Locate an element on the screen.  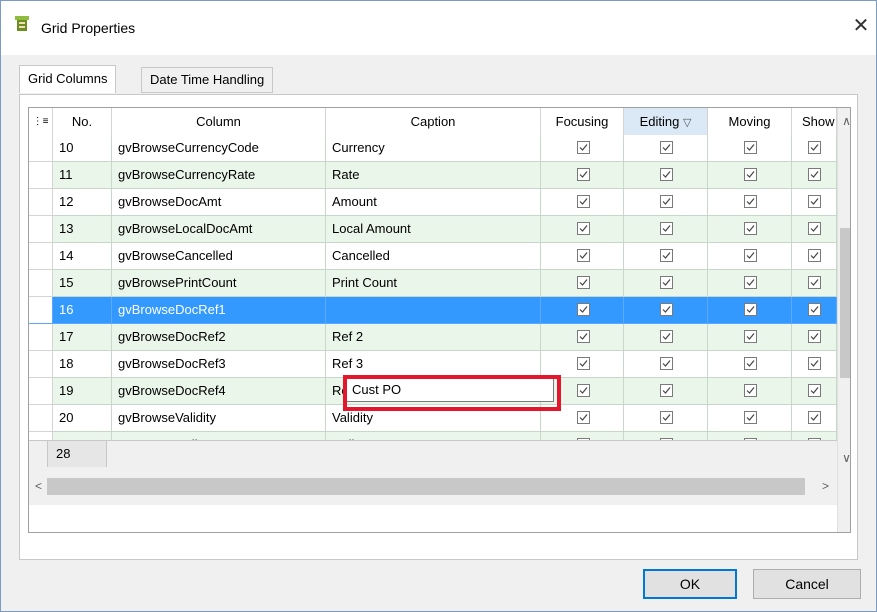
table-row-selected: I 16 gvBrowseDocRef1 is located at coordinates (433, 310).